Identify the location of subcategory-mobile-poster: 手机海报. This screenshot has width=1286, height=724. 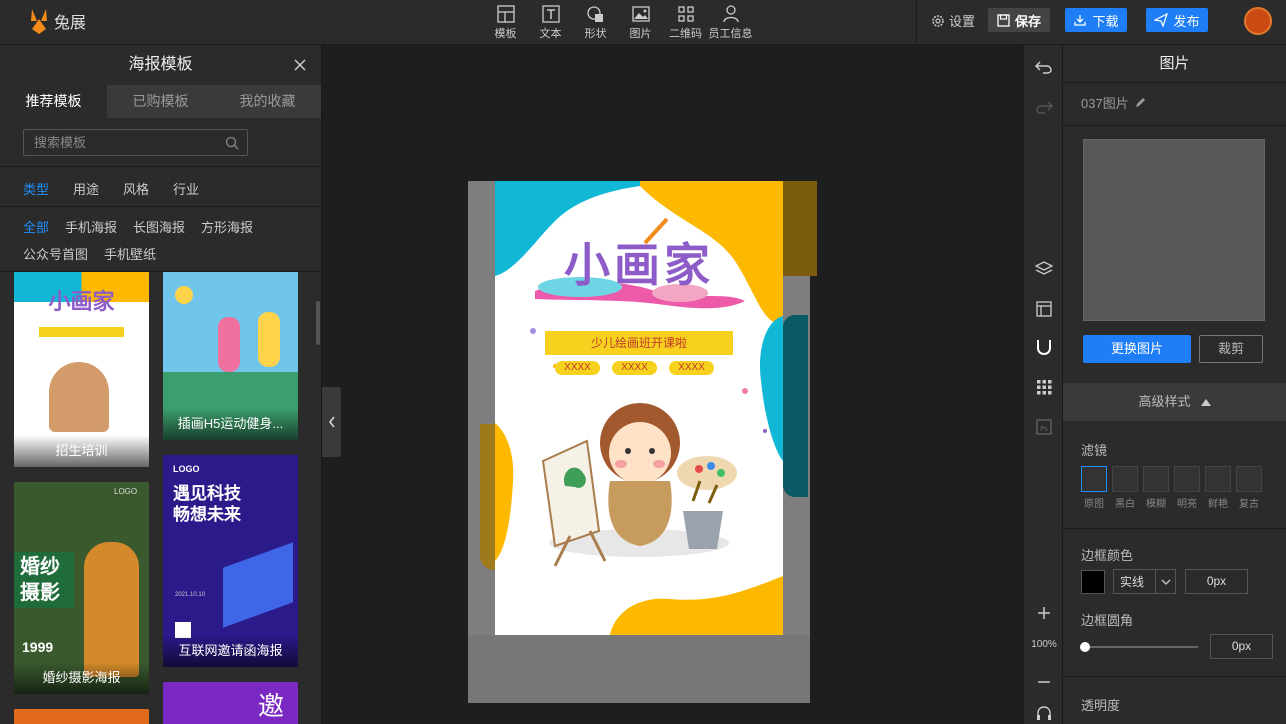
(91, 226).